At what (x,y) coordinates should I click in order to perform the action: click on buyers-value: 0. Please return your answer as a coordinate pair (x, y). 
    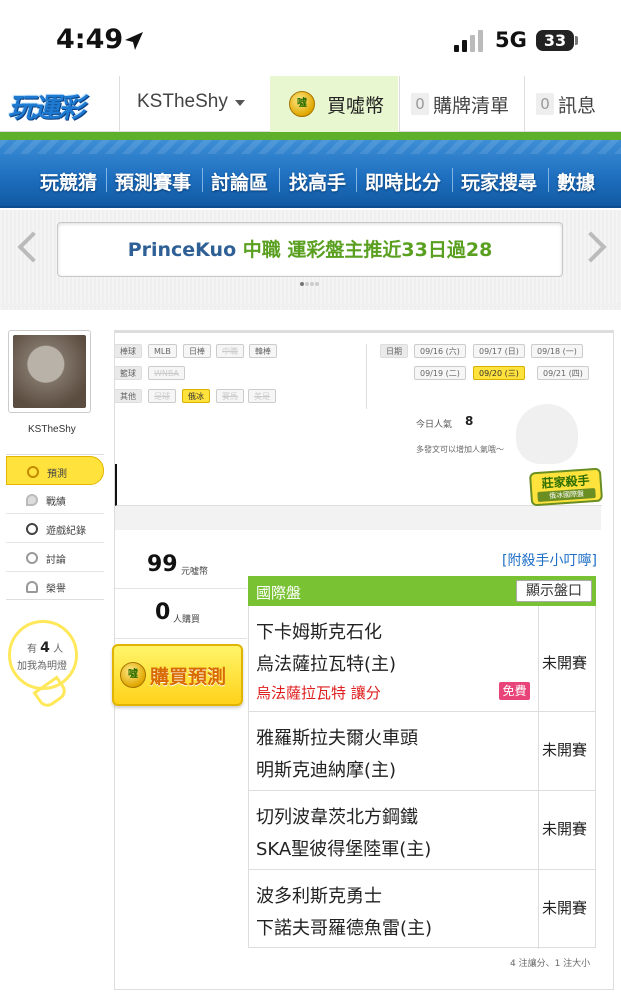
    Looking at the image, I should click on (163, 612).